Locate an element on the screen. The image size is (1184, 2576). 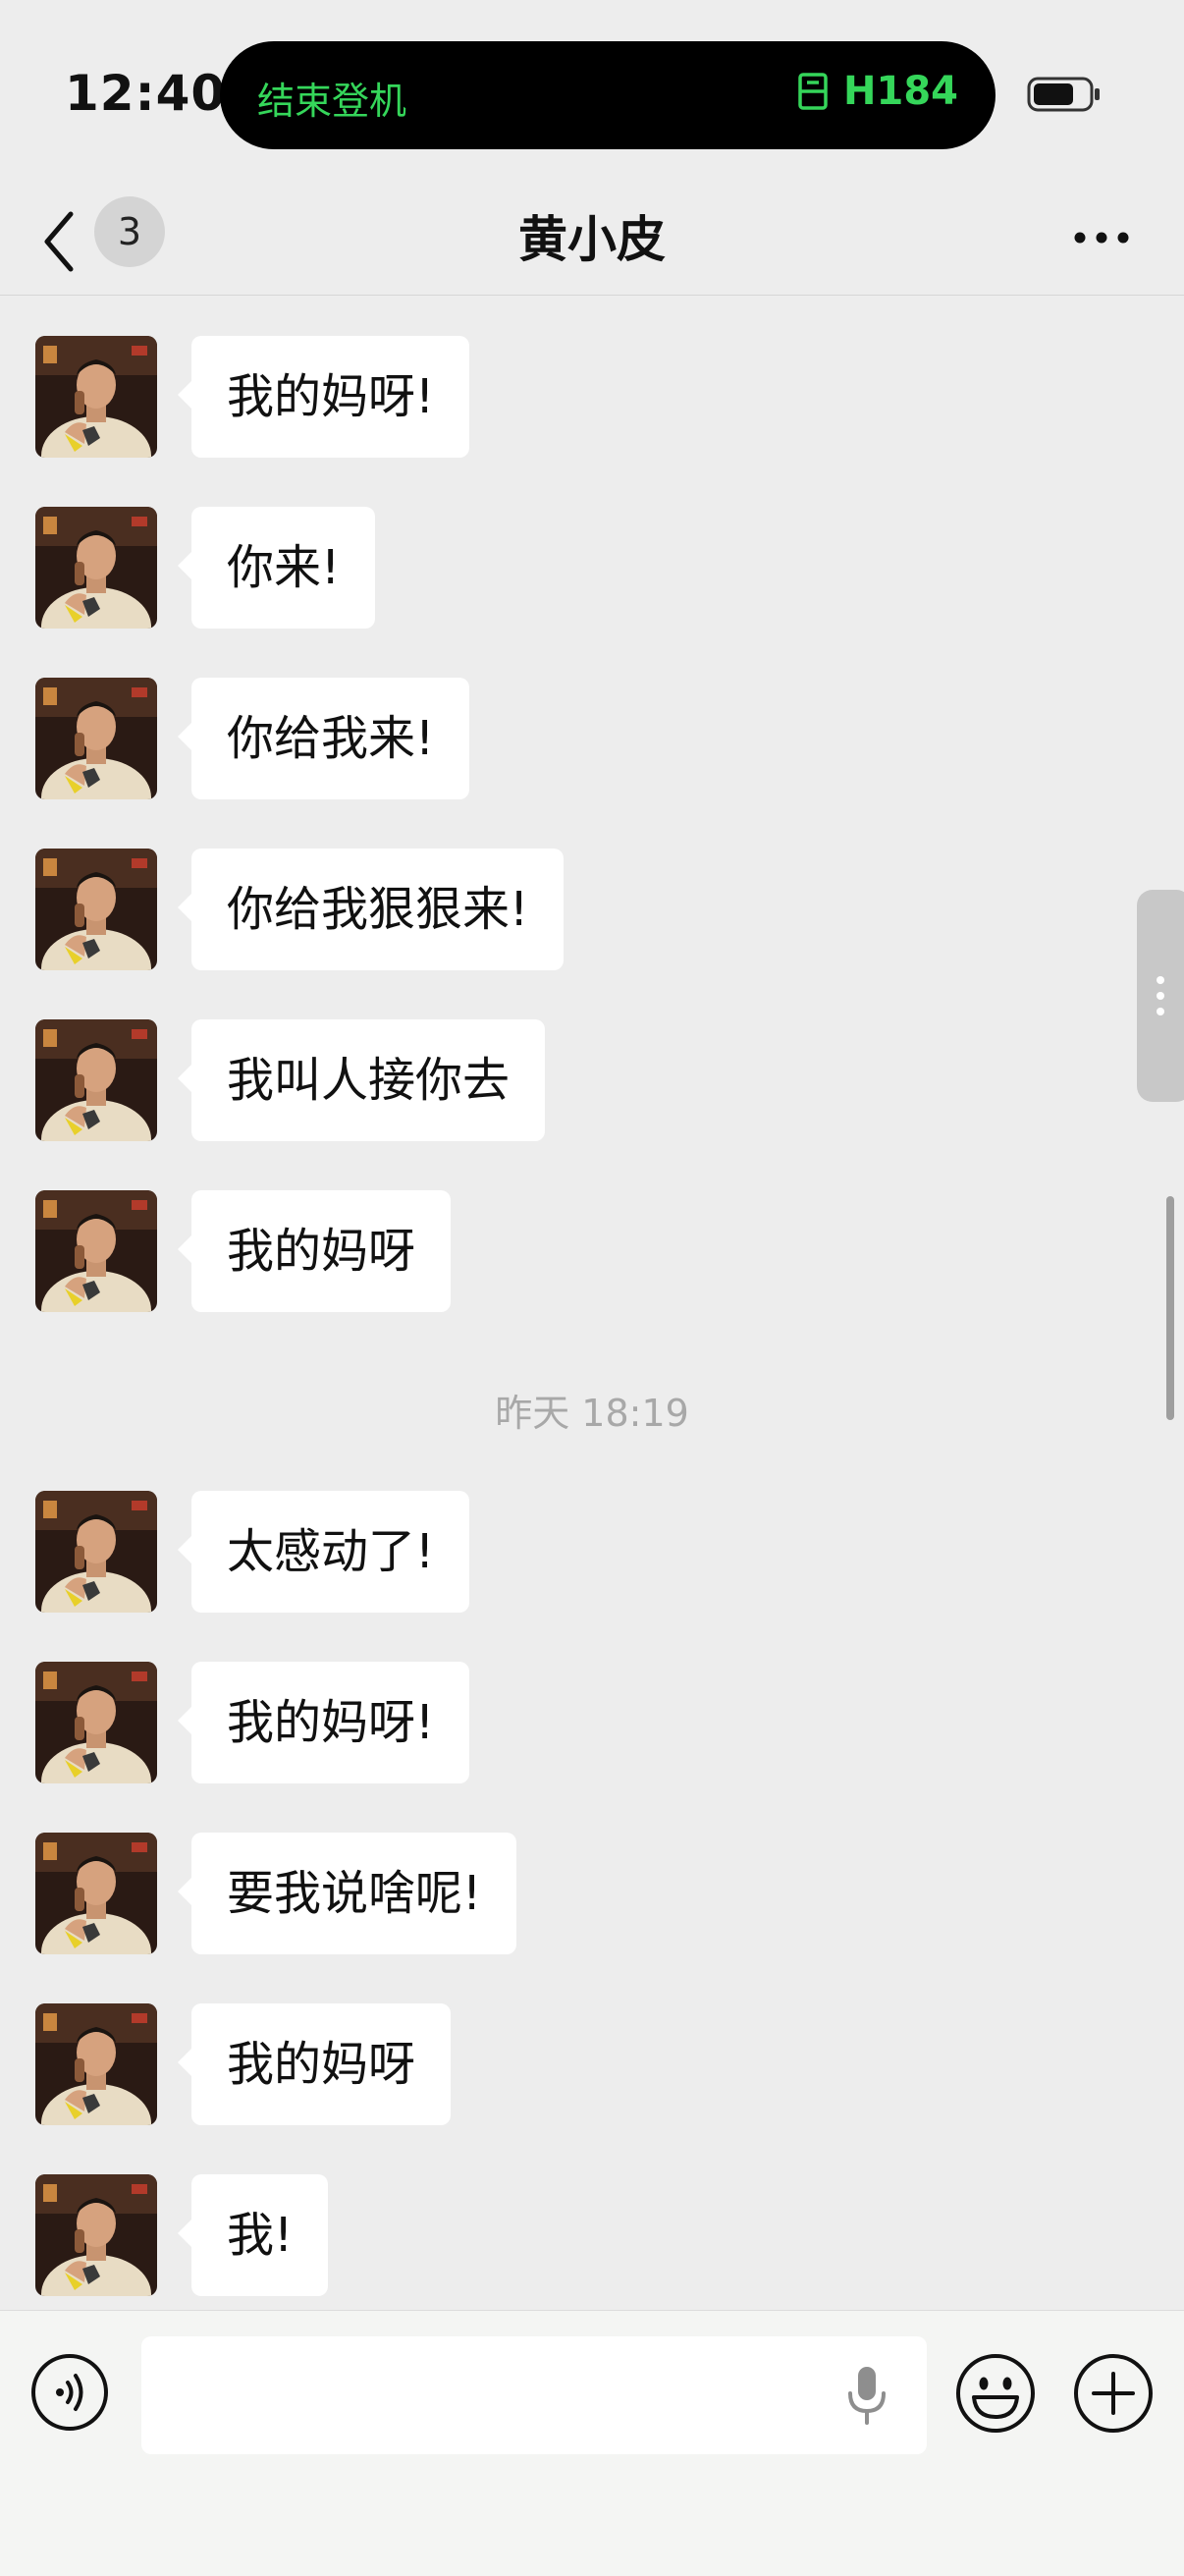
message-row: 你给我来! is located at coordinates (592, 739).